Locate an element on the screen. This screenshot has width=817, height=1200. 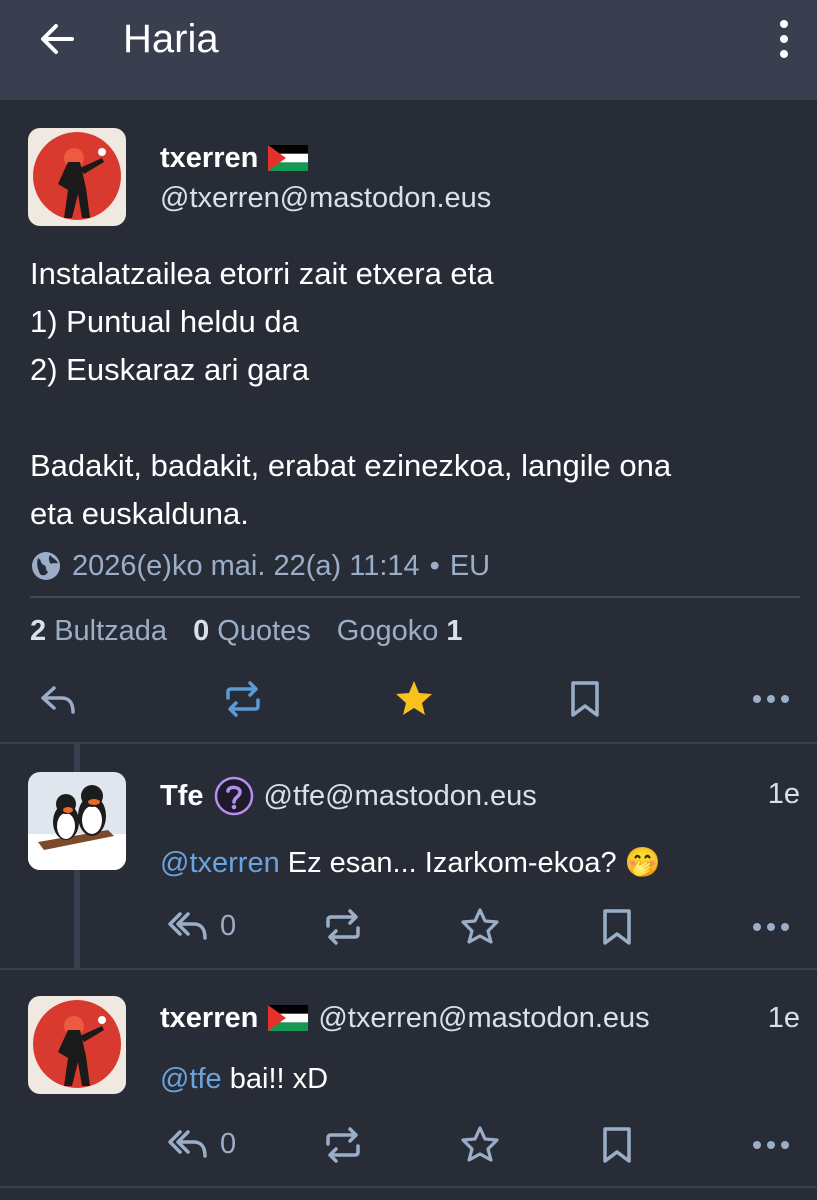
post-timestamp: 2026(e)ko mai. 22(a) 11:14 is located at coordinates (246, 566).